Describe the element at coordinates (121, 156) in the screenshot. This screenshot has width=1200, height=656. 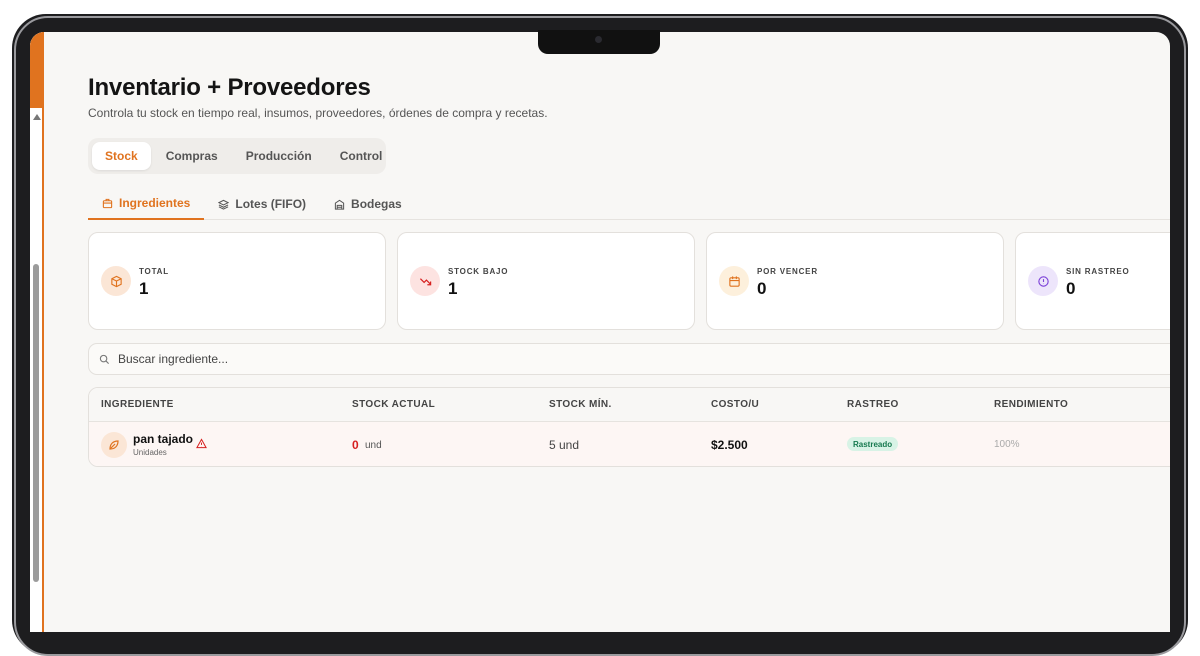
I see `tab-stock: Stock` at that location.